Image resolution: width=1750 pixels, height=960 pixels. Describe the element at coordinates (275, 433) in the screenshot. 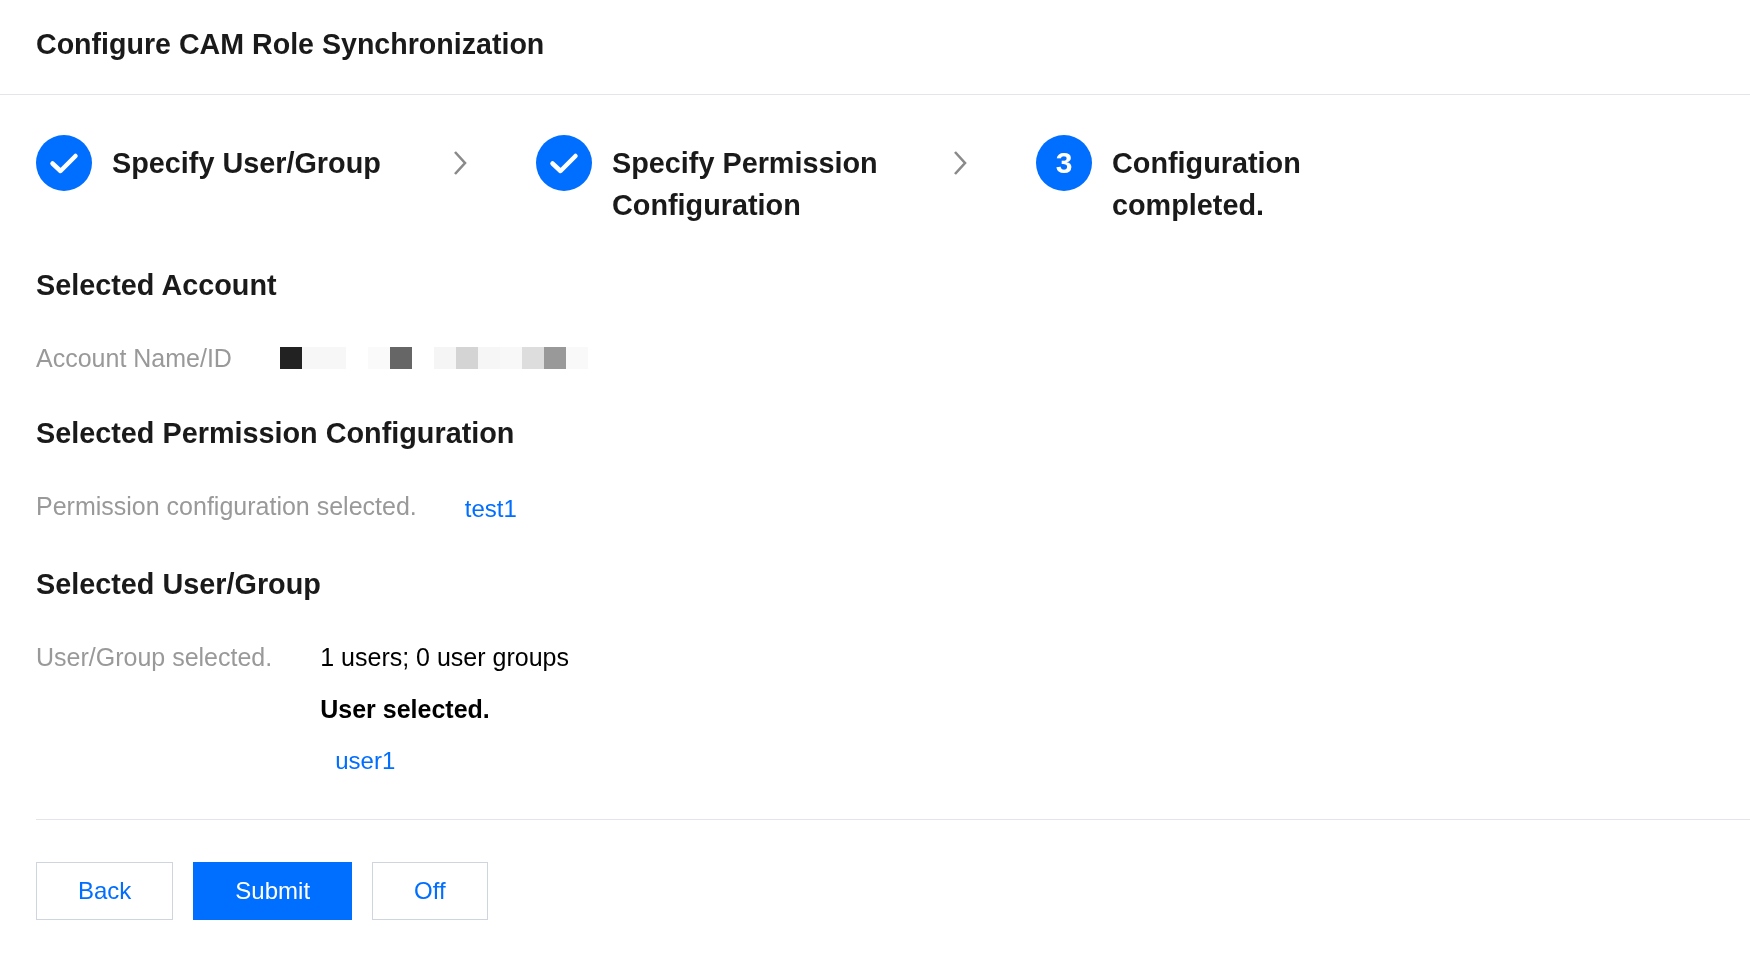

I see `section-heading: Selected Permission Configuration` at that location.